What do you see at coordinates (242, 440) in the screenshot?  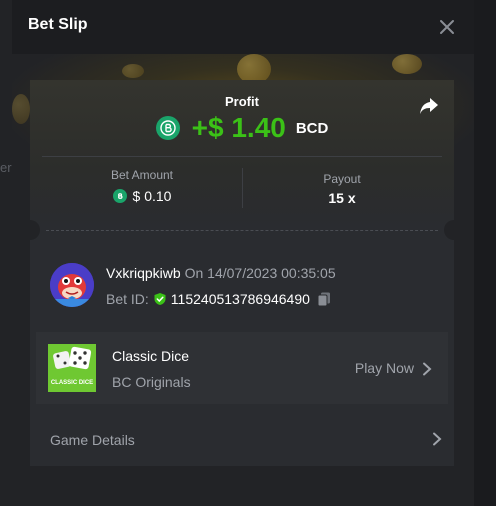 I see `game-details-row: Game Details` at bounding box center [242, 440].